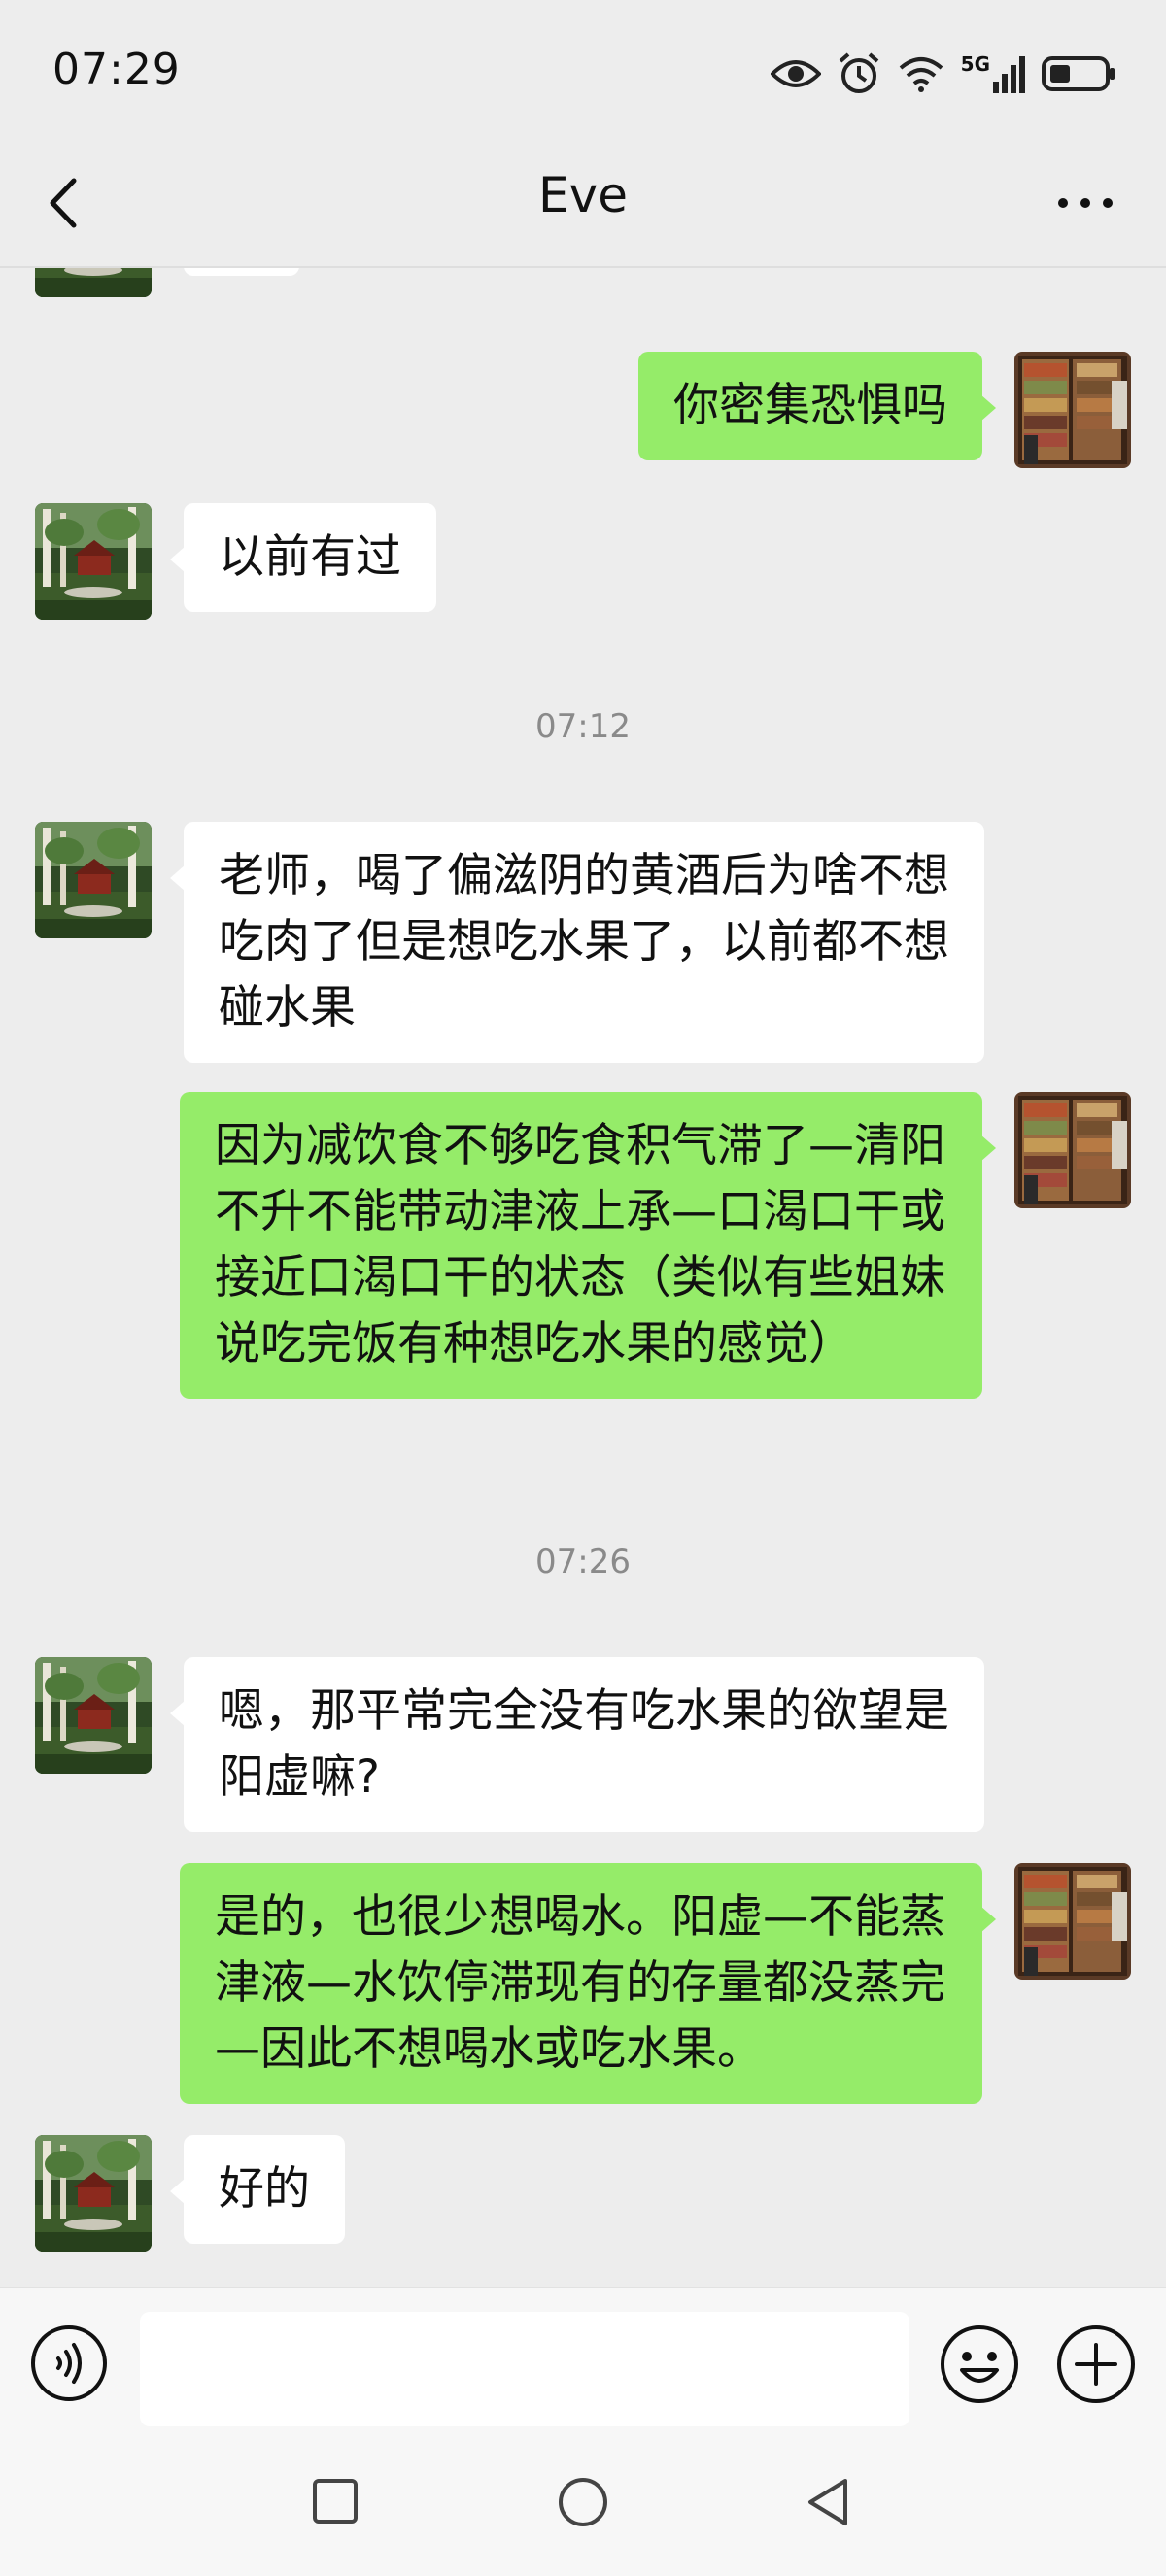 The height and width of the screenshot is (2576, 1166). I want to click on emoji-button, so click(979, 2364).